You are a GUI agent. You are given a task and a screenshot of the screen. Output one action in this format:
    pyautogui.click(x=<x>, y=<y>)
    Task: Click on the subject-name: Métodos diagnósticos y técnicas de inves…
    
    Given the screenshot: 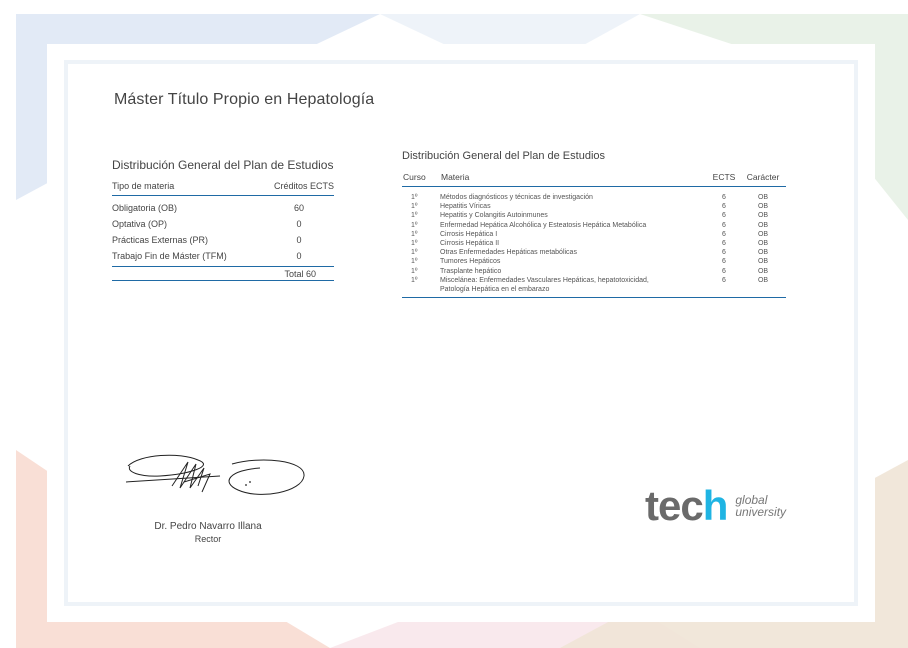 What is the action you would take?
    pyautogui.click(x=516, y=197)
    